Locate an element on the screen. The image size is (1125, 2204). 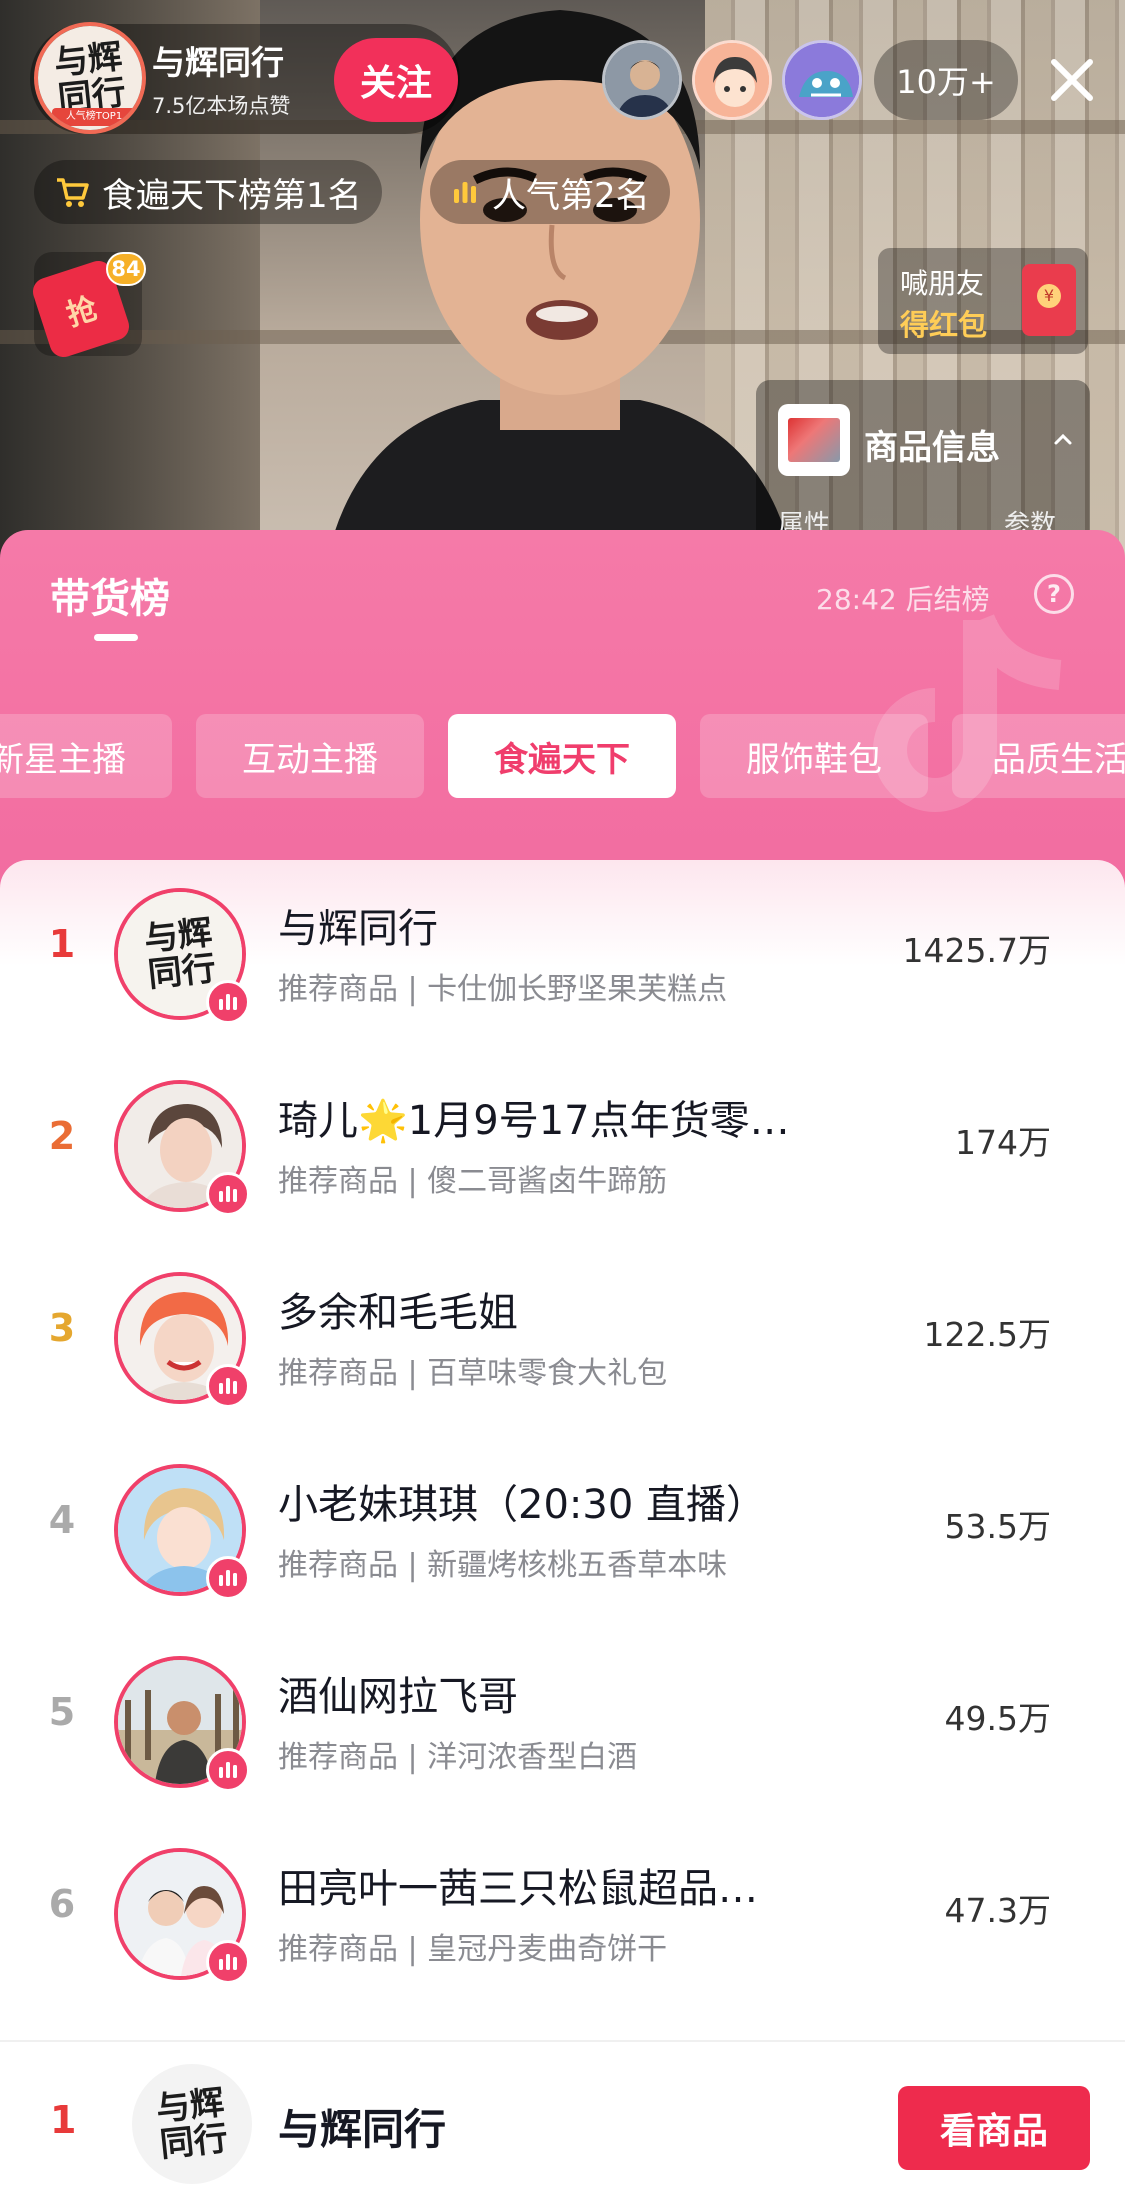
streamer-name: 小老妹琪琪（20:30 直播） is located at coordinates (522, 1505).